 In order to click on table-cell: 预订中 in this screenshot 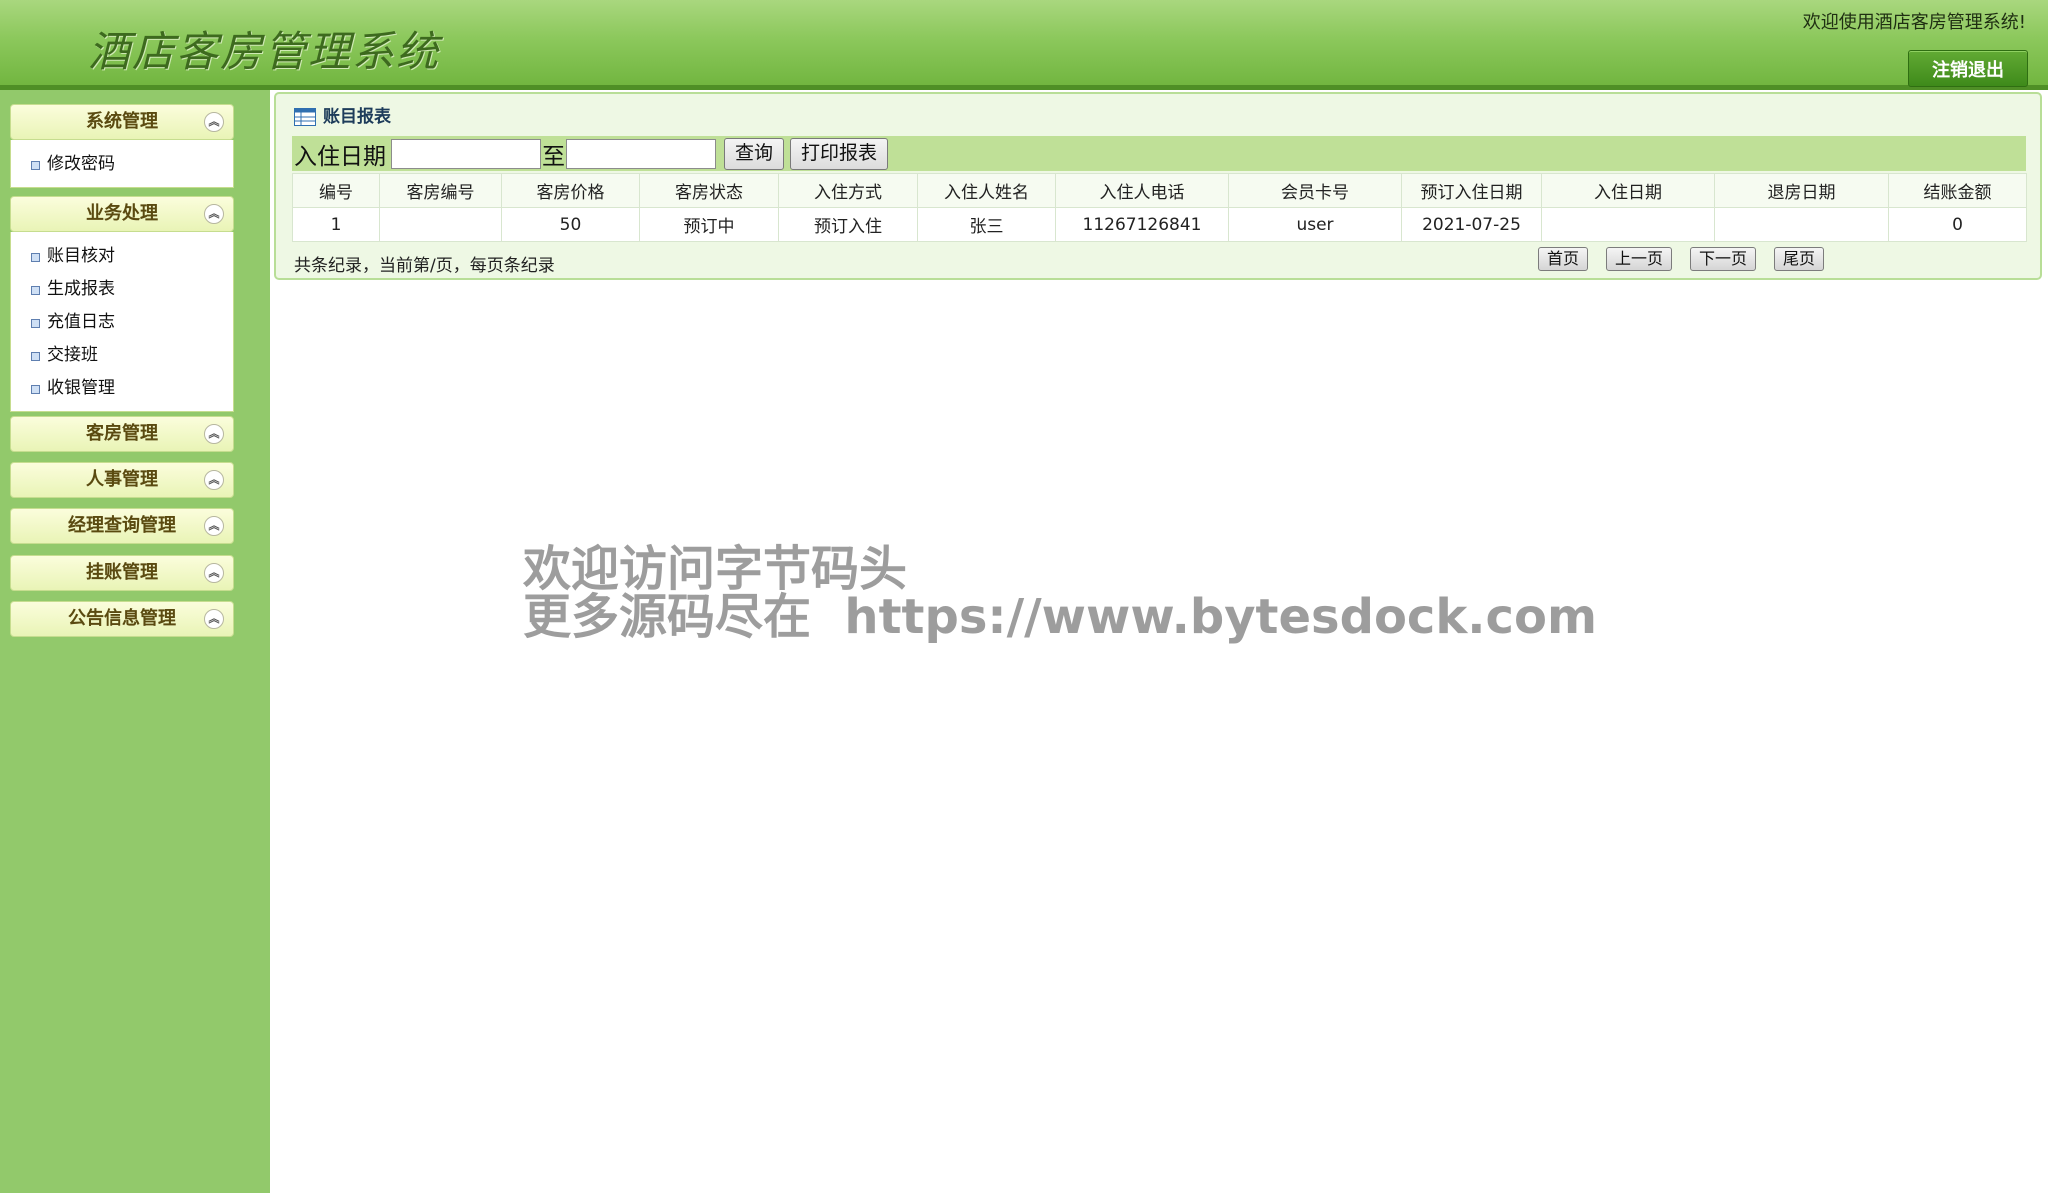, I will do `click(709, 224)`.